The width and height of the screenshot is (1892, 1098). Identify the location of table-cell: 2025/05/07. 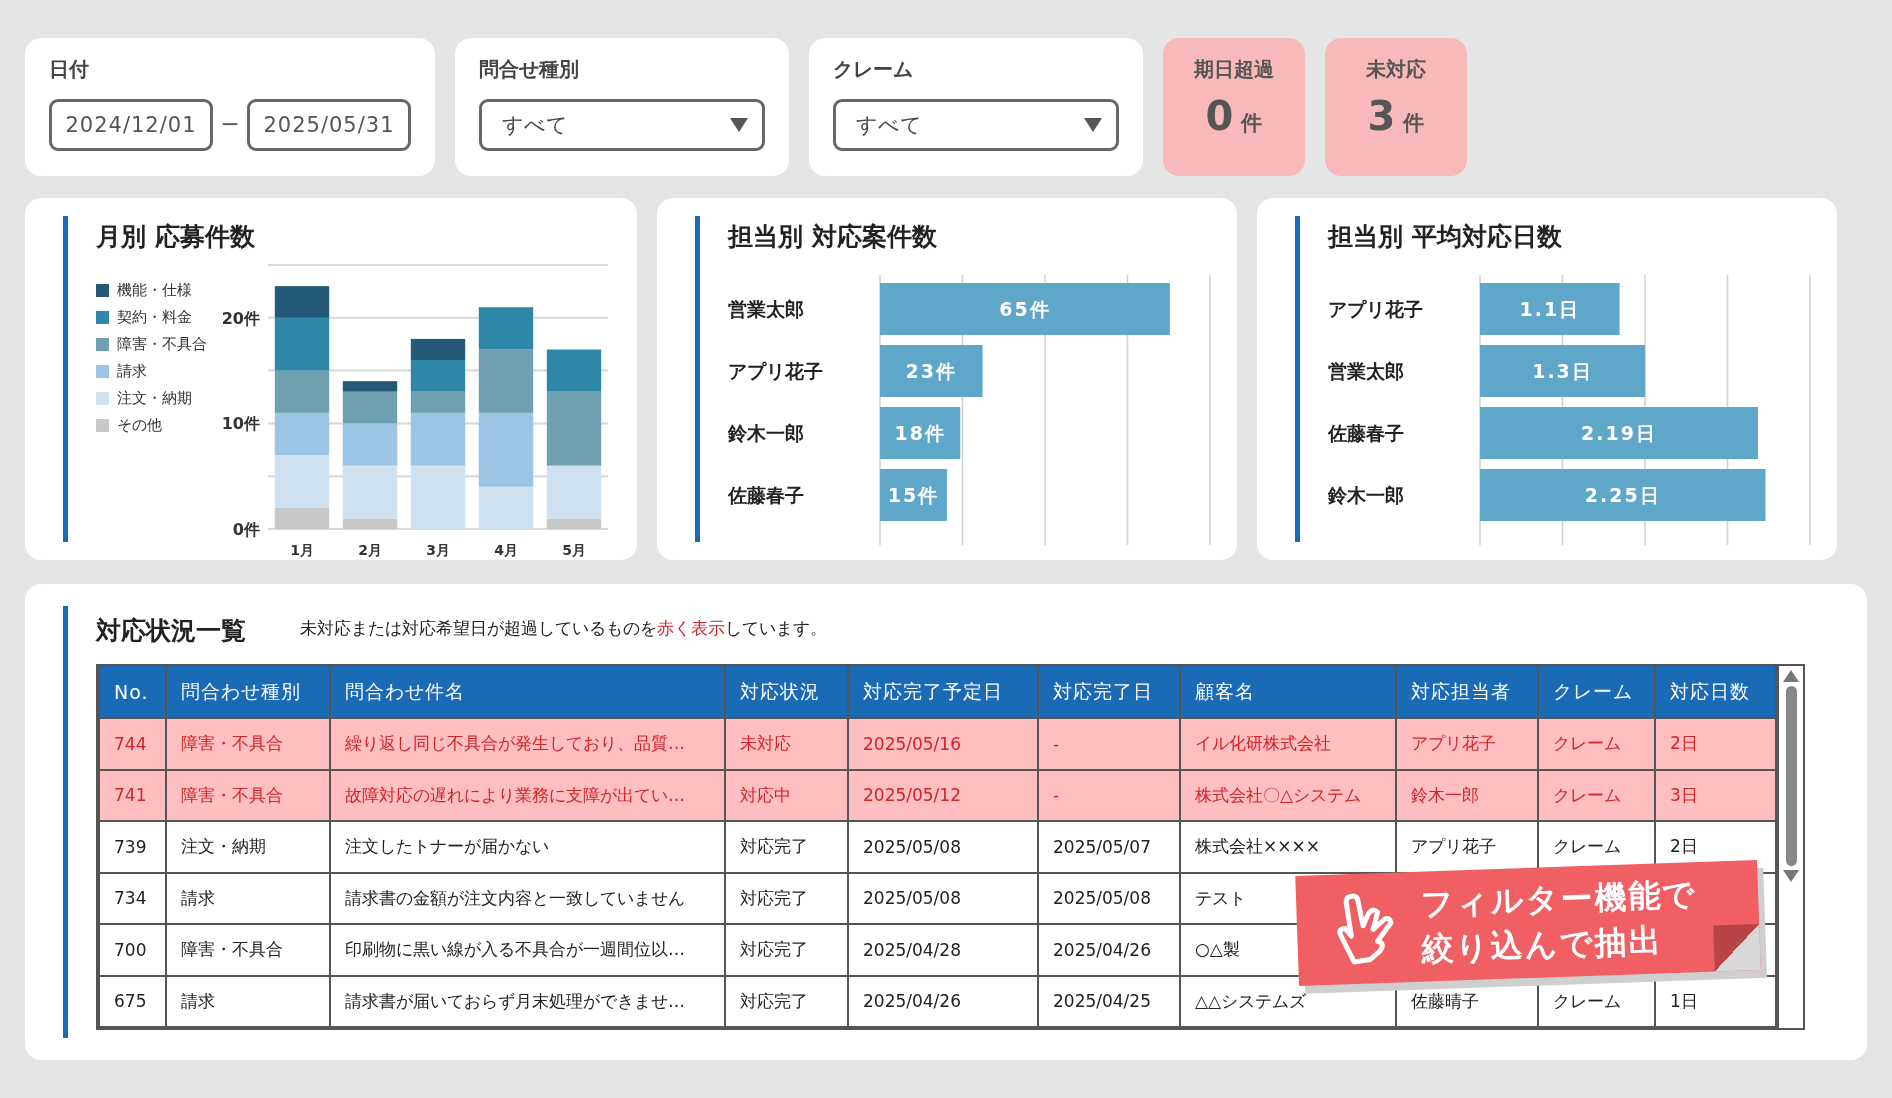
(1109, 847).